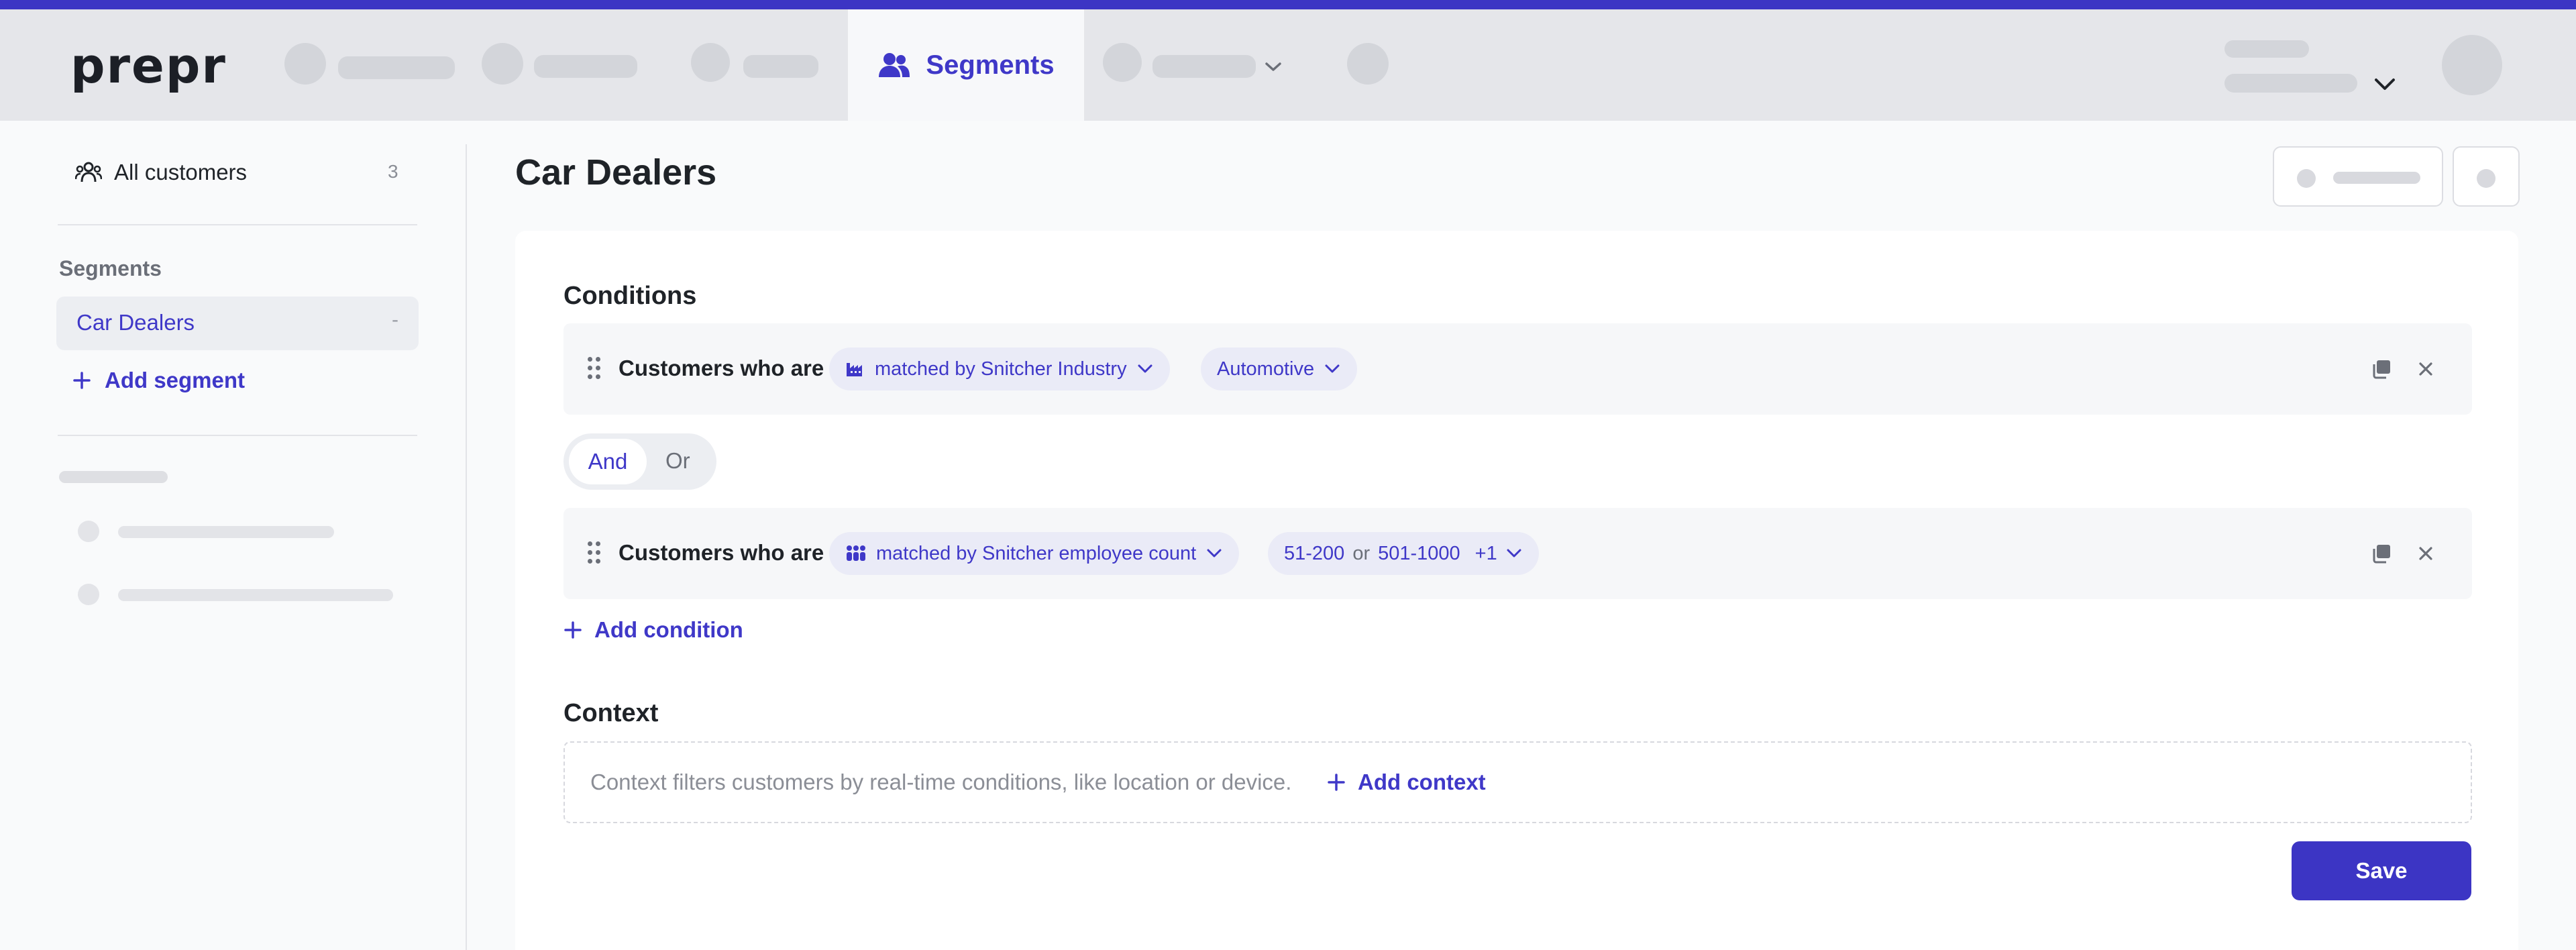 The width and height of the screenshot is (2576, 950). Describe the element at coordinates (1419, 553) in the screenshot. I see `condition-value: 501-1000` at that location.